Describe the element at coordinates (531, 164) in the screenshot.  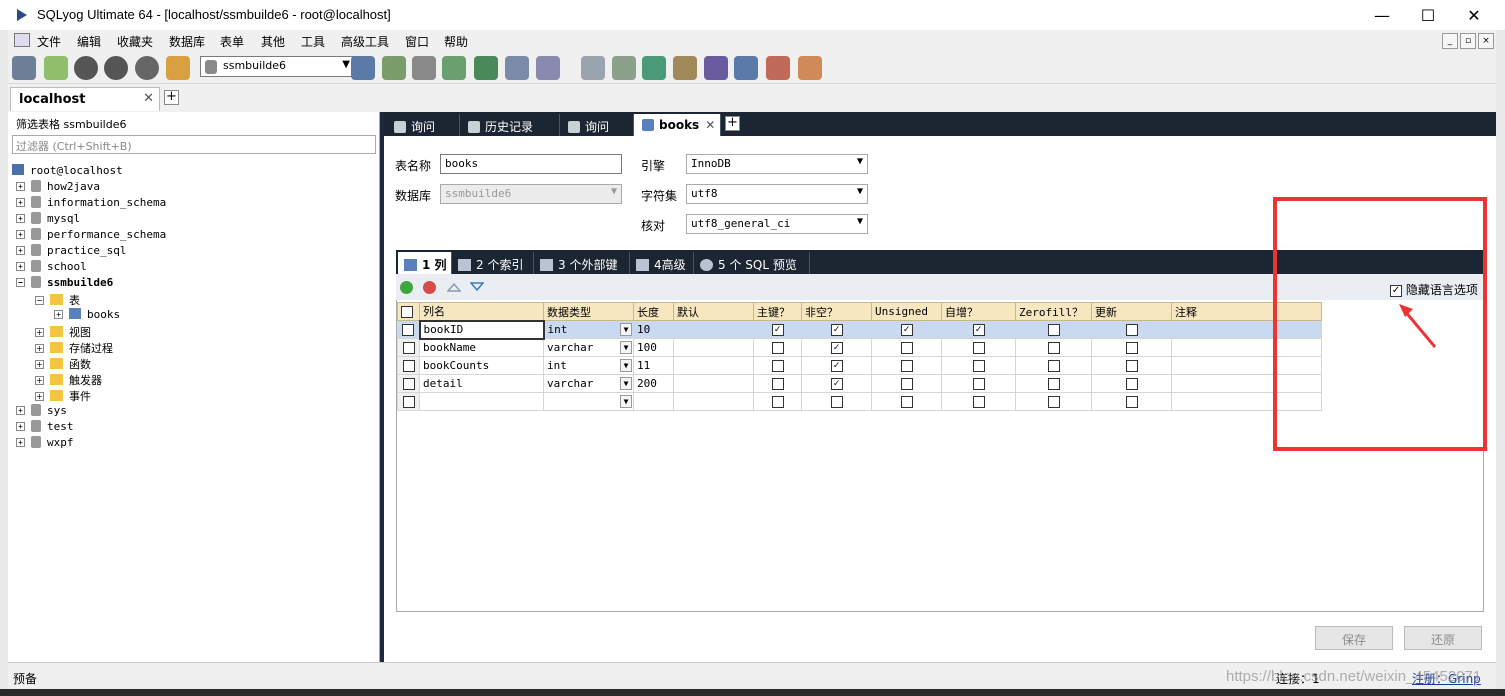
I see `table-name-input: books` at that location.